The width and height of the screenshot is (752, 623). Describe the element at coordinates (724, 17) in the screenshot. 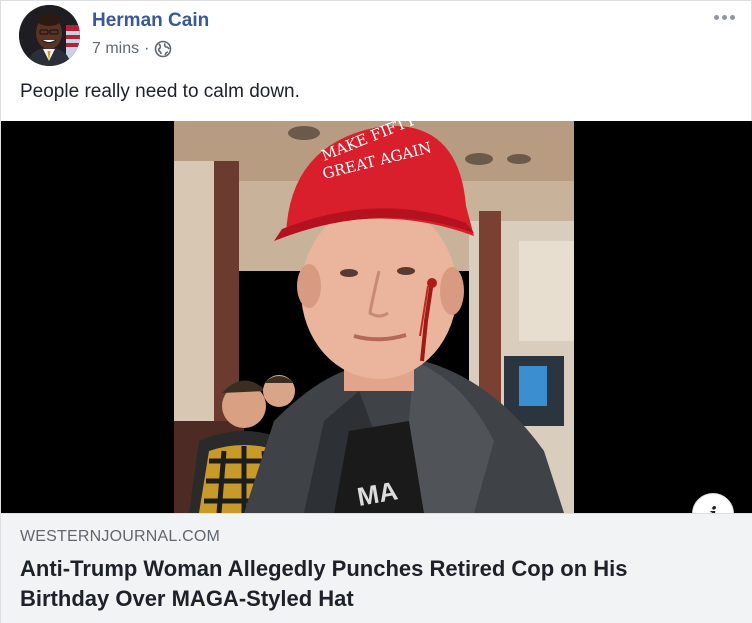

I see `more-options-icon` at that location.